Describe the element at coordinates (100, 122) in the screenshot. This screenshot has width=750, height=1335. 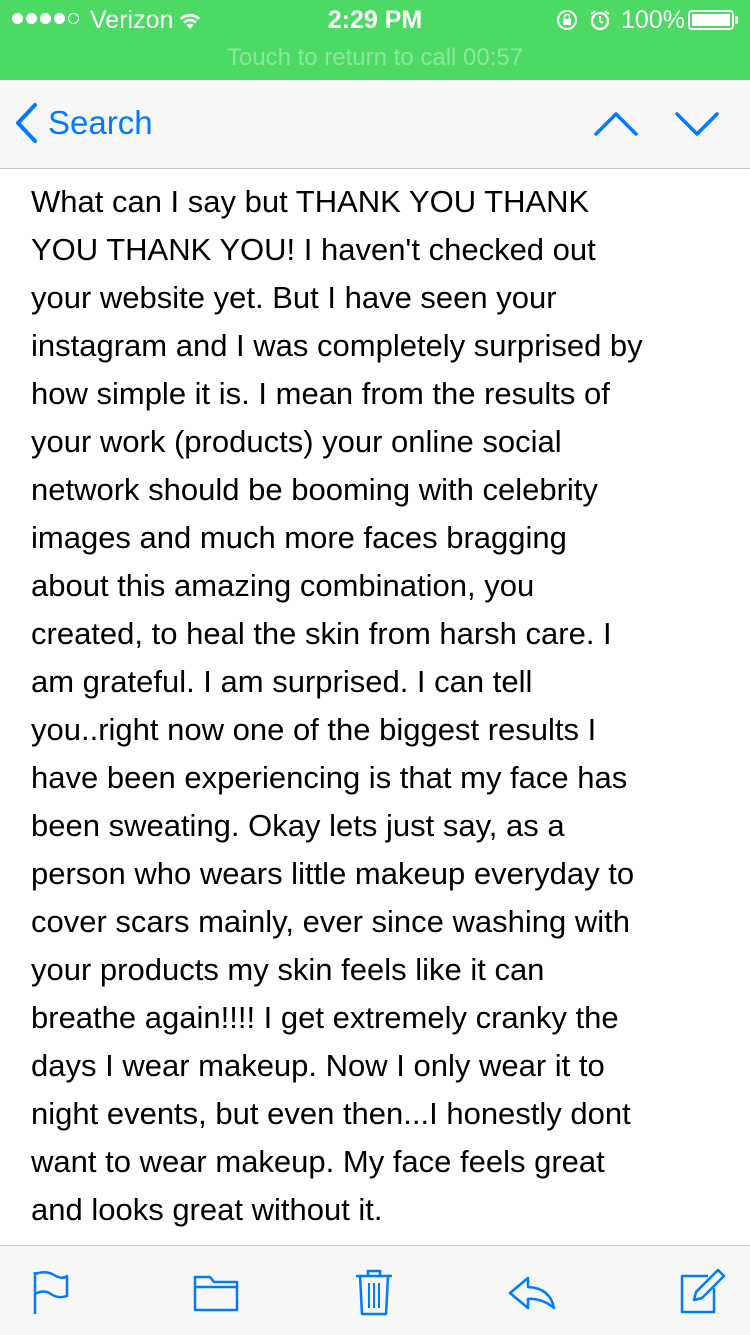
I see `back-button-label: Search` at that location.